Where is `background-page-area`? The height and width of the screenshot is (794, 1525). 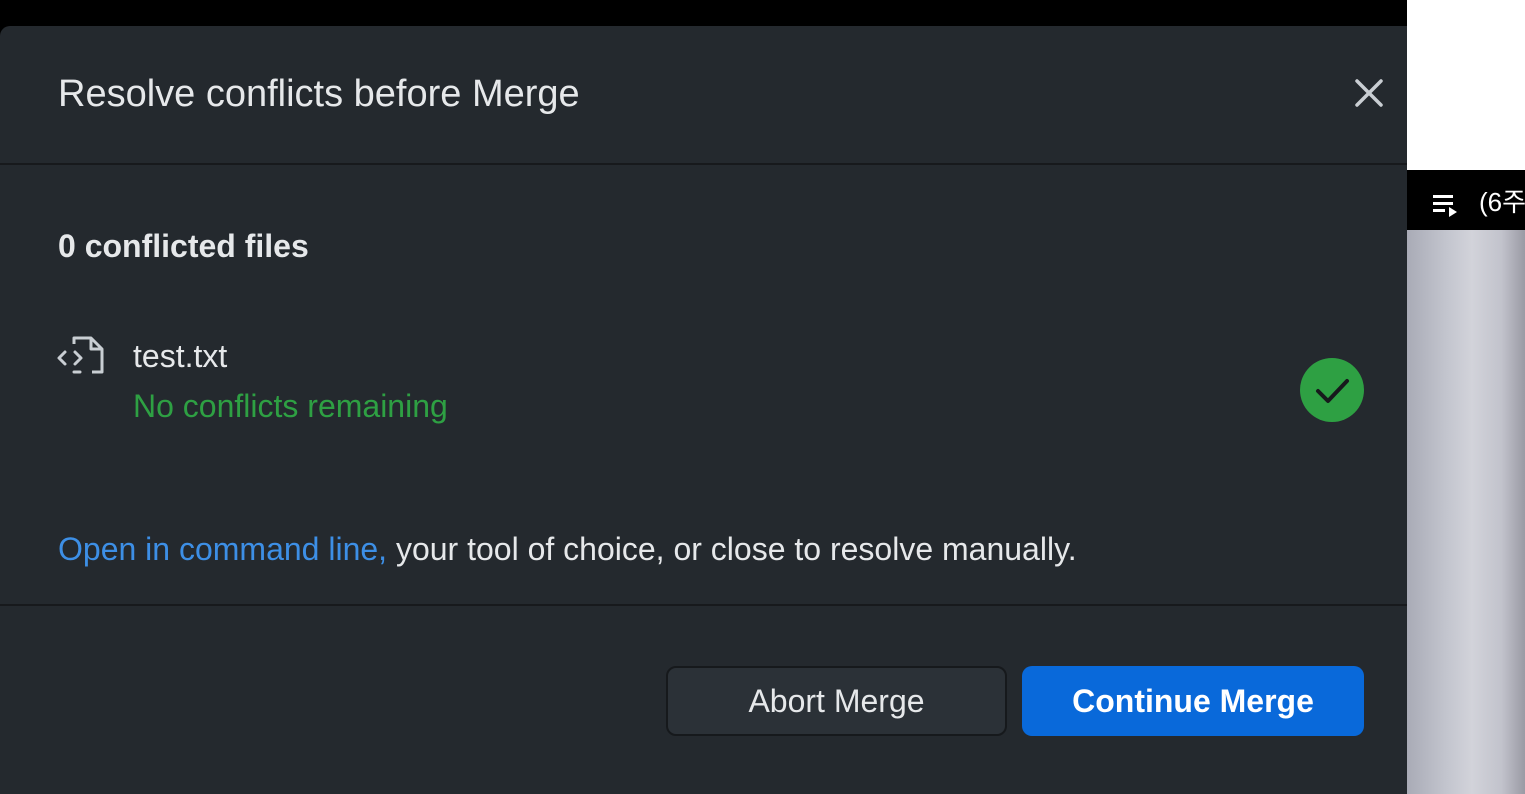 background-page-area is located at coordinates (1466, 85).